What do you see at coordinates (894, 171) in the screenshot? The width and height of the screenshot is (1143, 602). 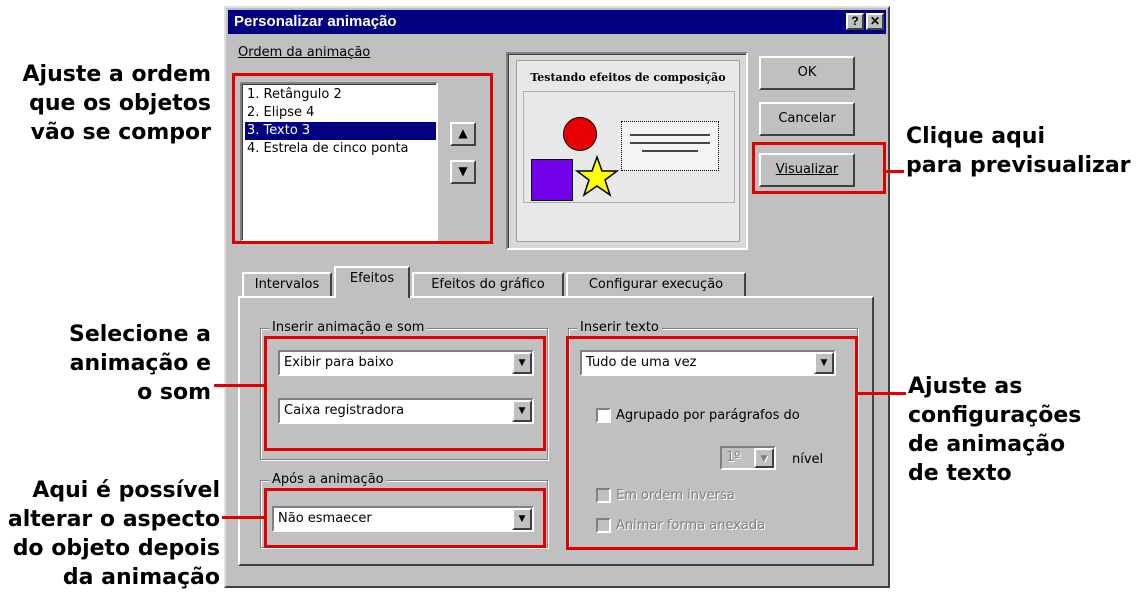 I see `leader-preview` at bounding box center [894, 171].